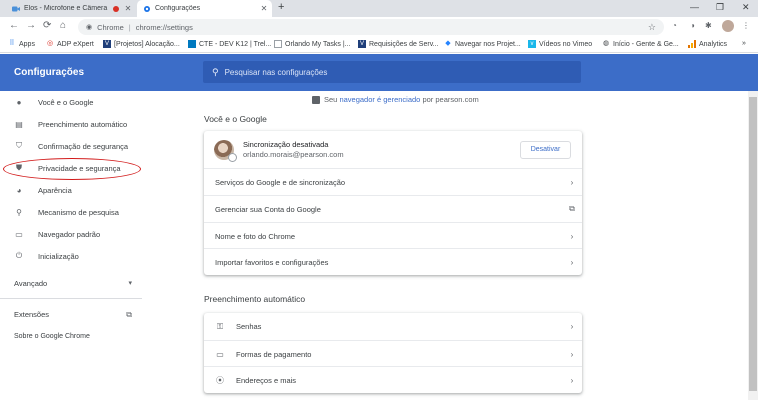 The height and width of the screenshot is (400, 758). I want to click on sidebar-item-default-browser: ▭ Navegador padrão, so click(71, 234).